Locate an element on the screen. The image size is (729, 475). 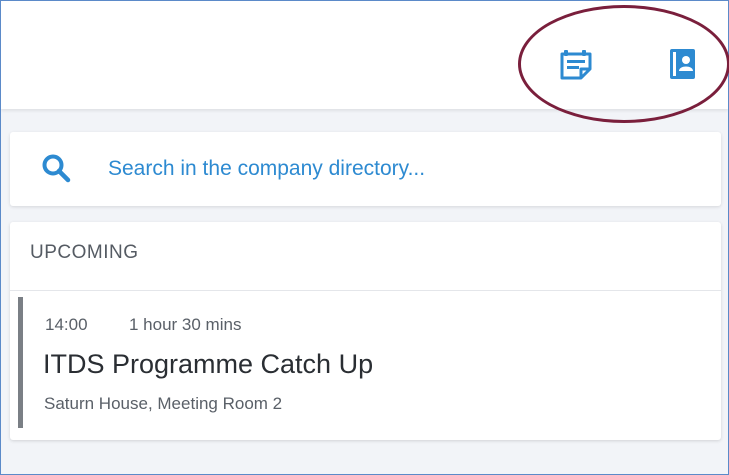
search-icon is located at coordinates (56, 168).